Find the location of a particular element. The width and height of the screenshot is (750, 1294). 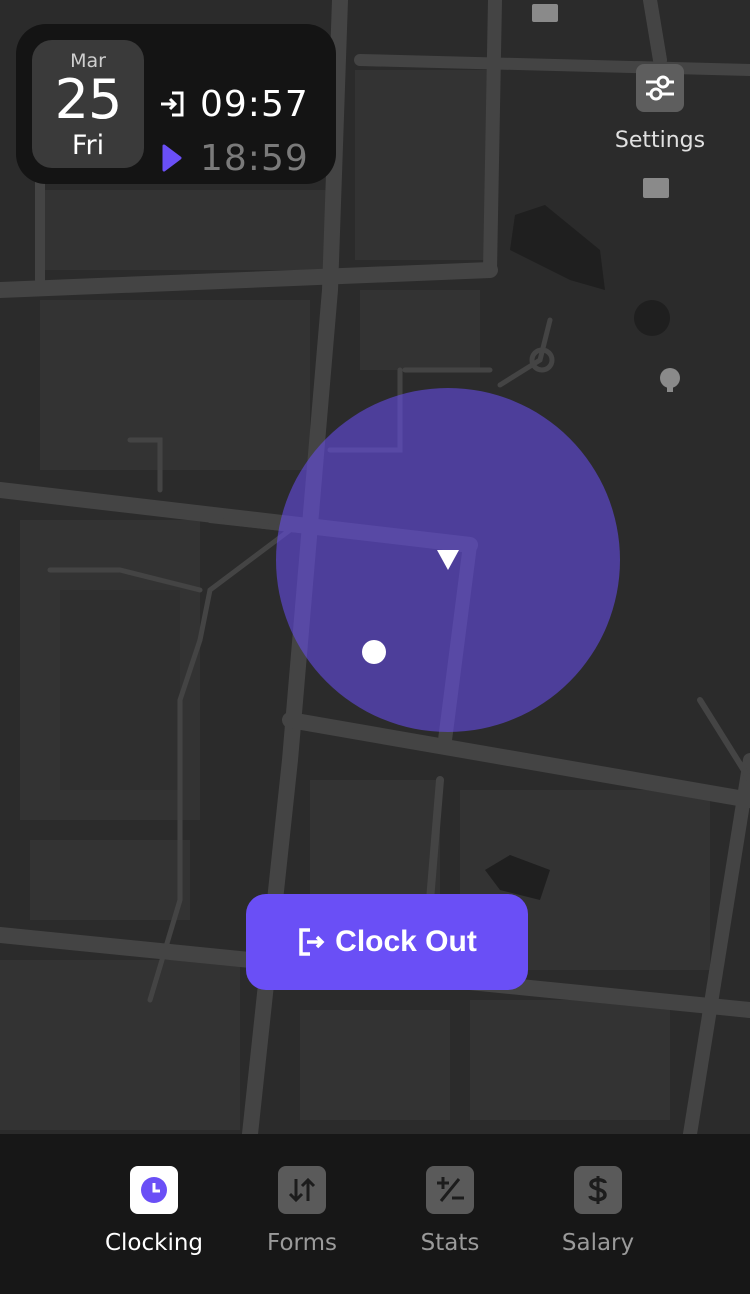

settings-label: Settings is located at coordinates (660, 140).